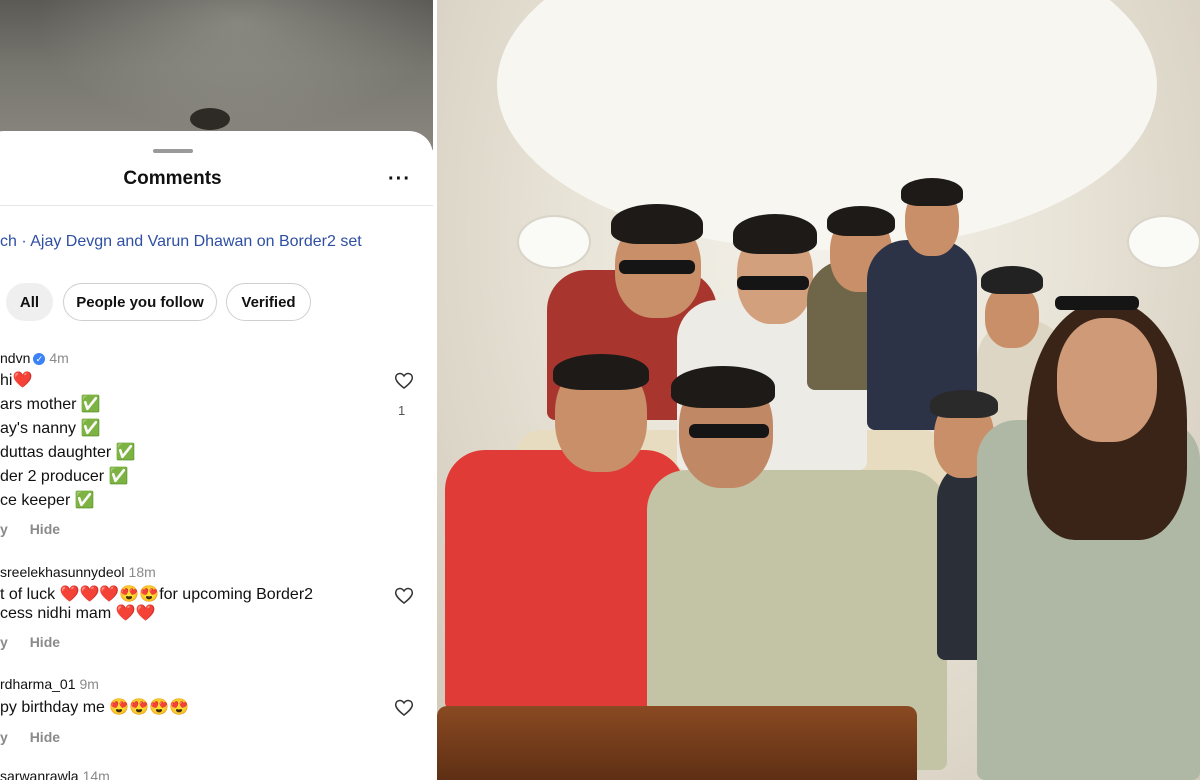  Describe the element at coordinates (210, 119) in the screenshot. I see `photo-heads` at that location.